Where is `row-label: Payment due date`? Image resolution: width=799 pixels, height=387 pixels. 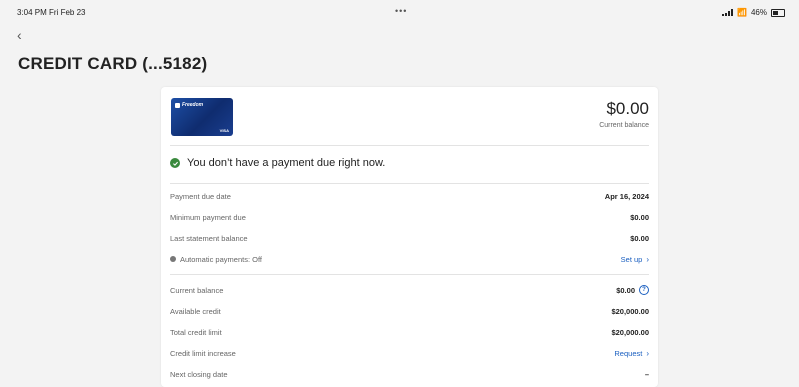
row-label: Payment due date is located at coordinates (200, 196).